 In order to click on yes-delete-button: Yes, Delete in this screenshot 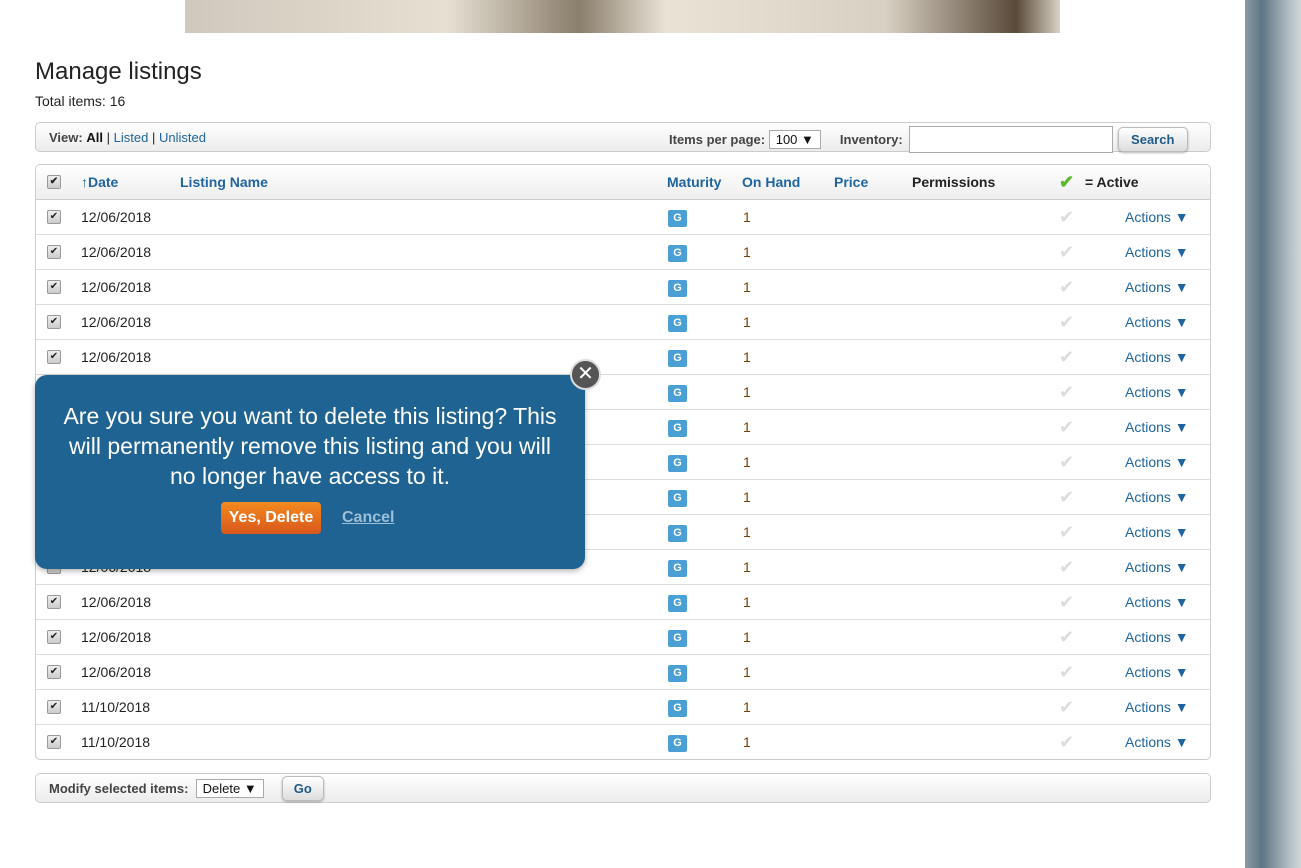, I will do `click(271, 518)`.